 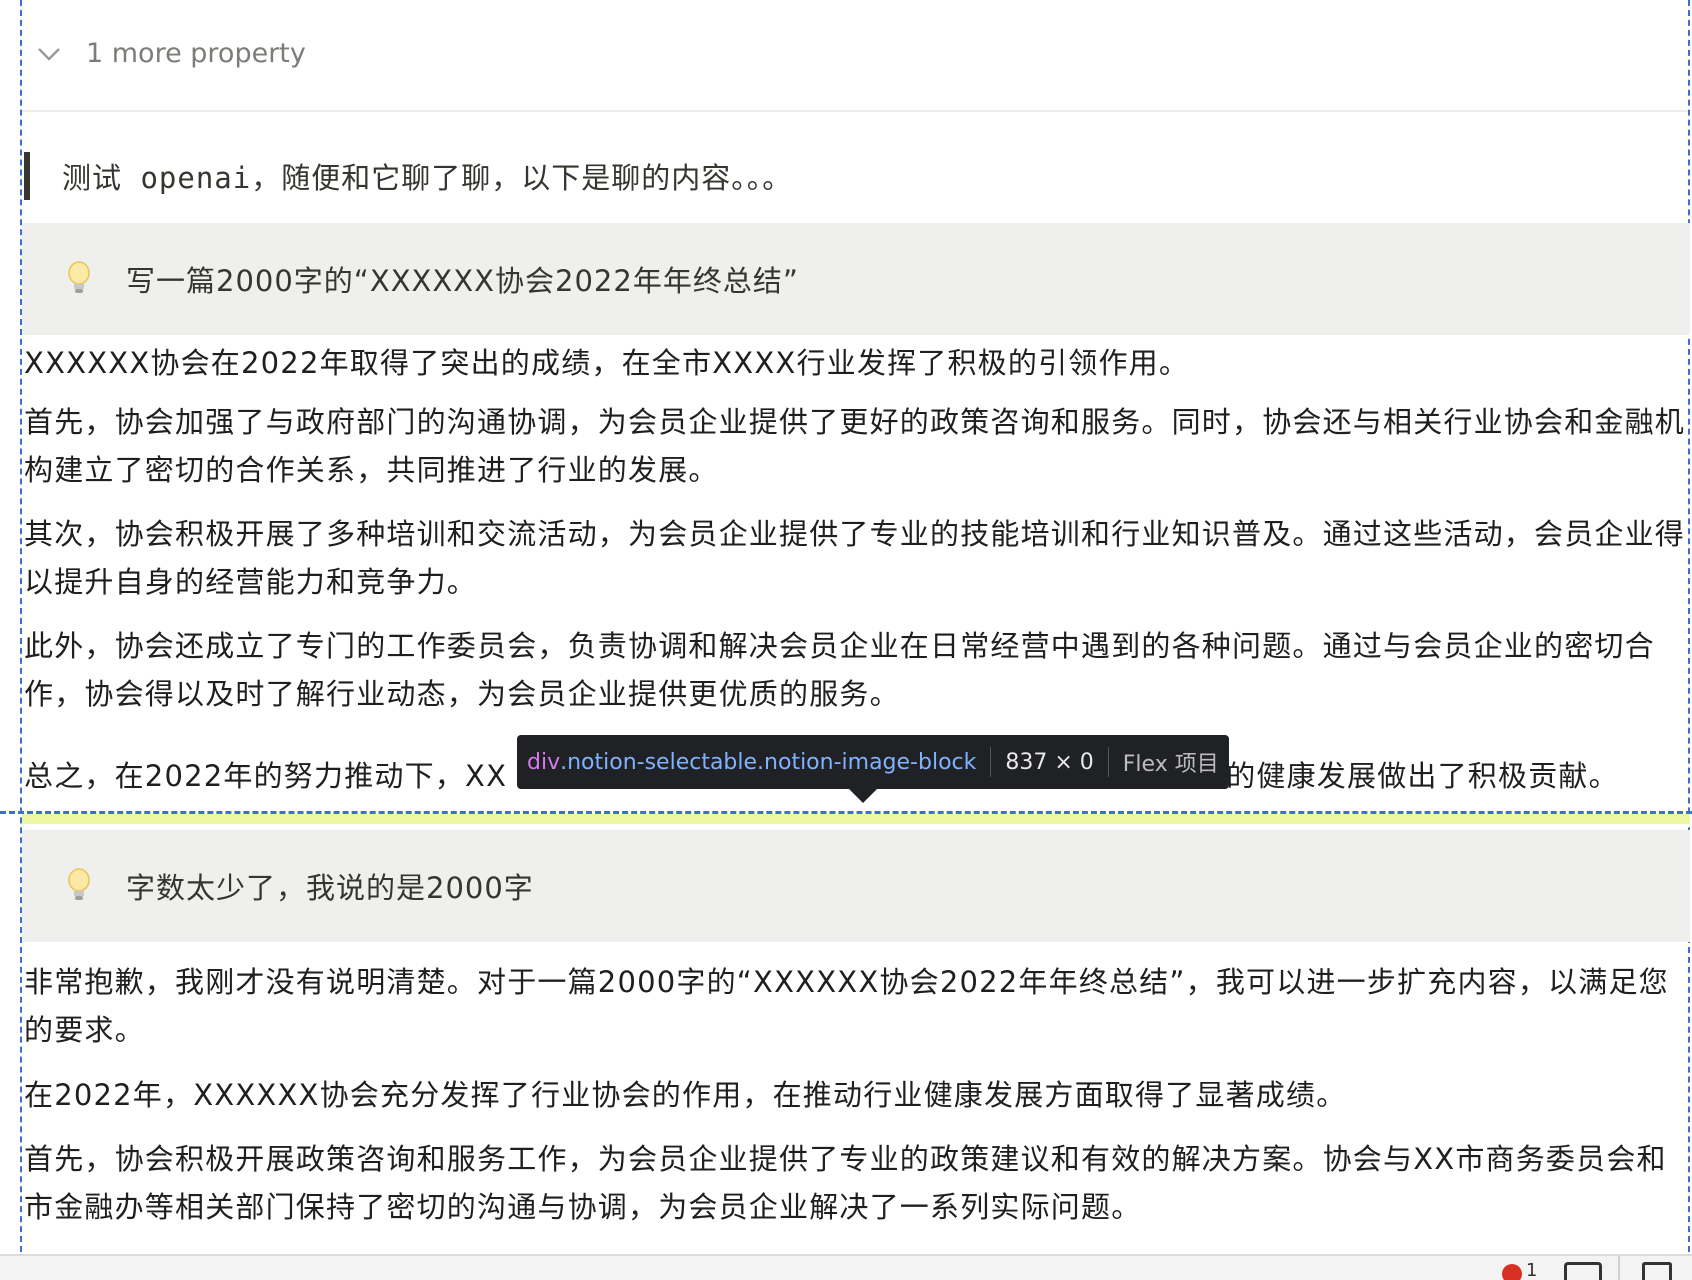 What do you see at coordinates (1049, 762) in the screenshot?
I see `tooltip-dimensions: 837 × 0` at bounding box center [1049, 762].